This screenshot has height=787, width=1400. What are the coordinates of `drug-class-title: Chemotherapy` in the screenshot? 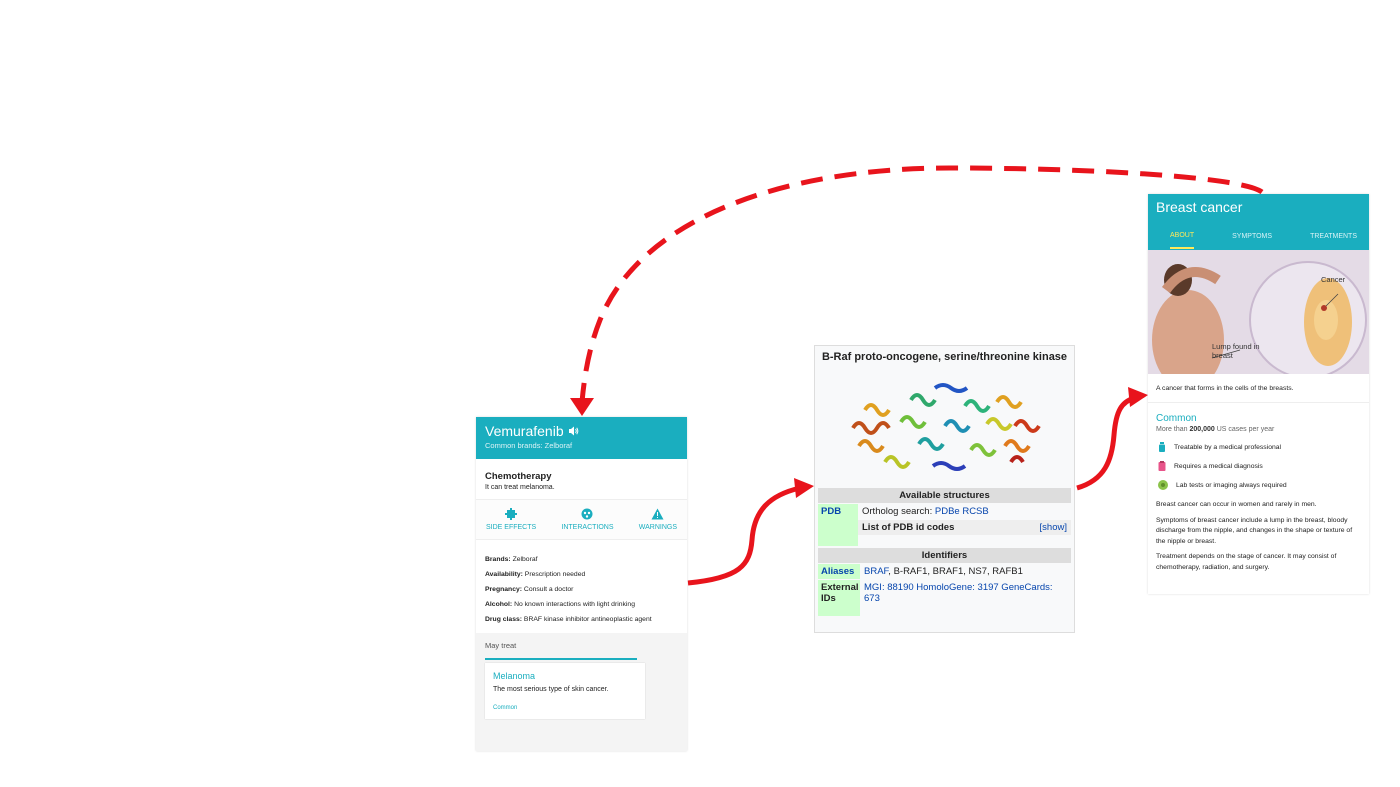 It's located at (518, 476).